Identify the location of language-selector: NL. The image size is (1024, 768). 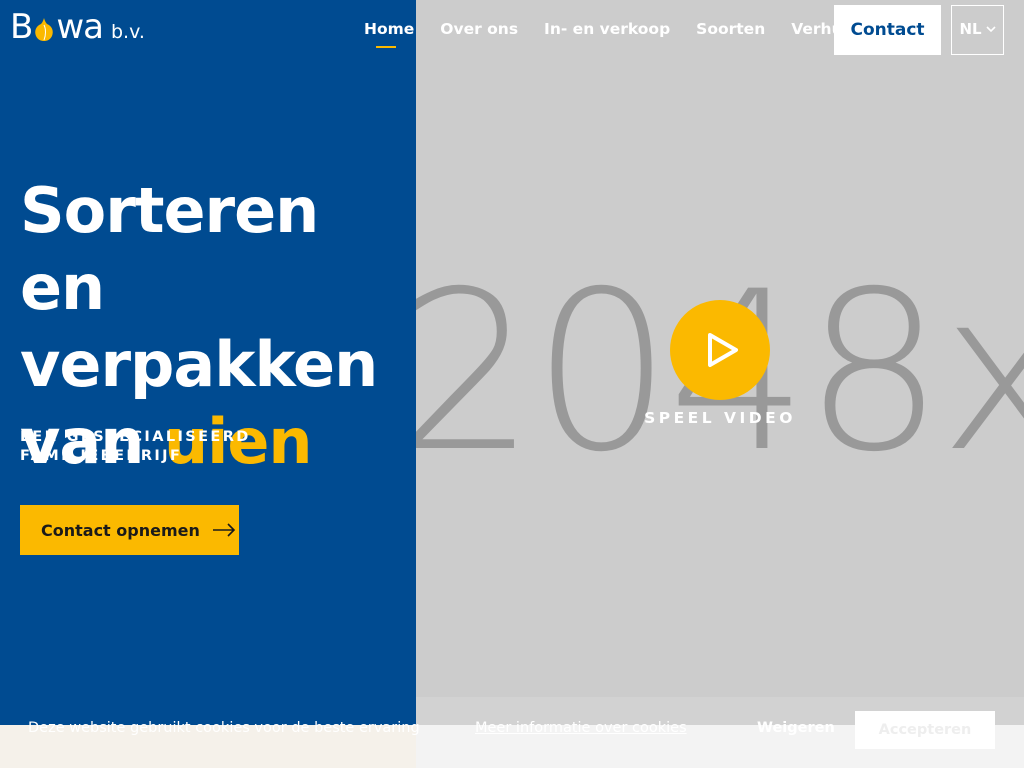
(977, 30).